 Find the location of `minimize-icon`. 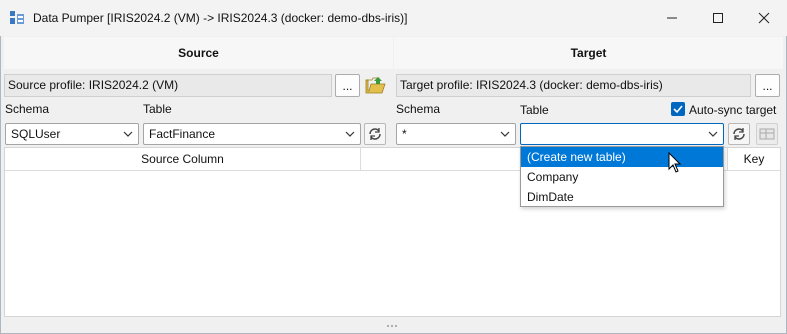

minimize-icon is located at coordinates (672, 18).